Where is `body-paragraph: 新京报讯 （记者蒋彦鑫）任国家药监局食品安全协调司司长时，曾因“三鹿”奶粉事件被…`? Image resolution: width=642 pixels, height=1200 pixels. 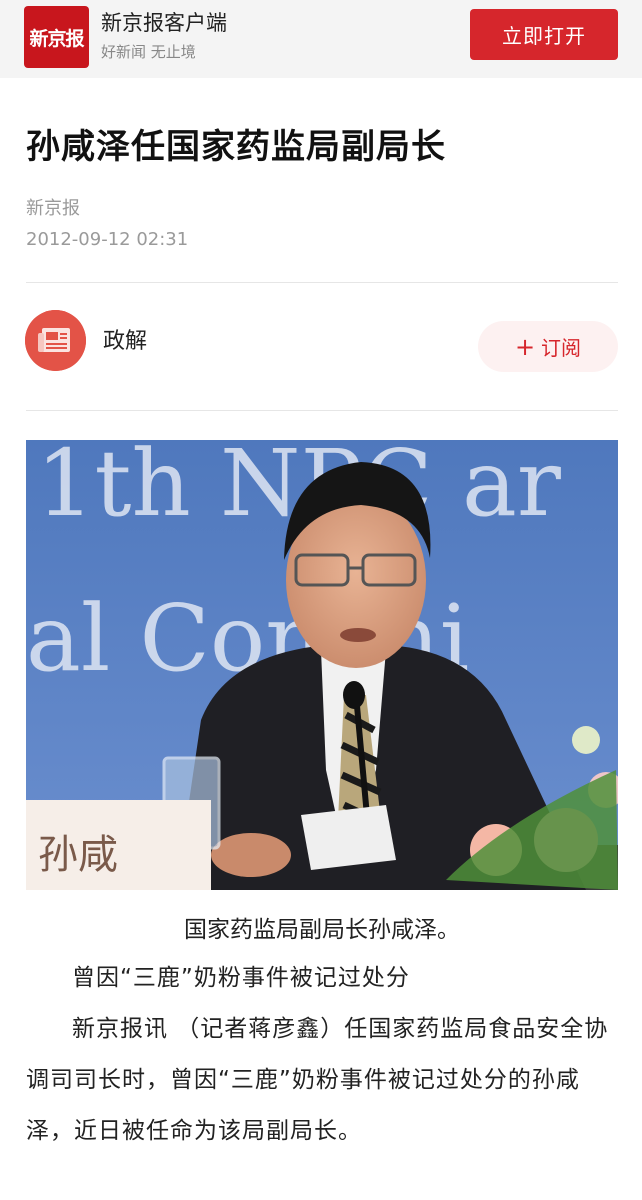 body-paragraph: 新京报讯 （记者蒋彦鑫）任国家药监局食品安全协调司司长时，曾因“三鹿”奶粉事件被… is located at coordinates (317, 1080).